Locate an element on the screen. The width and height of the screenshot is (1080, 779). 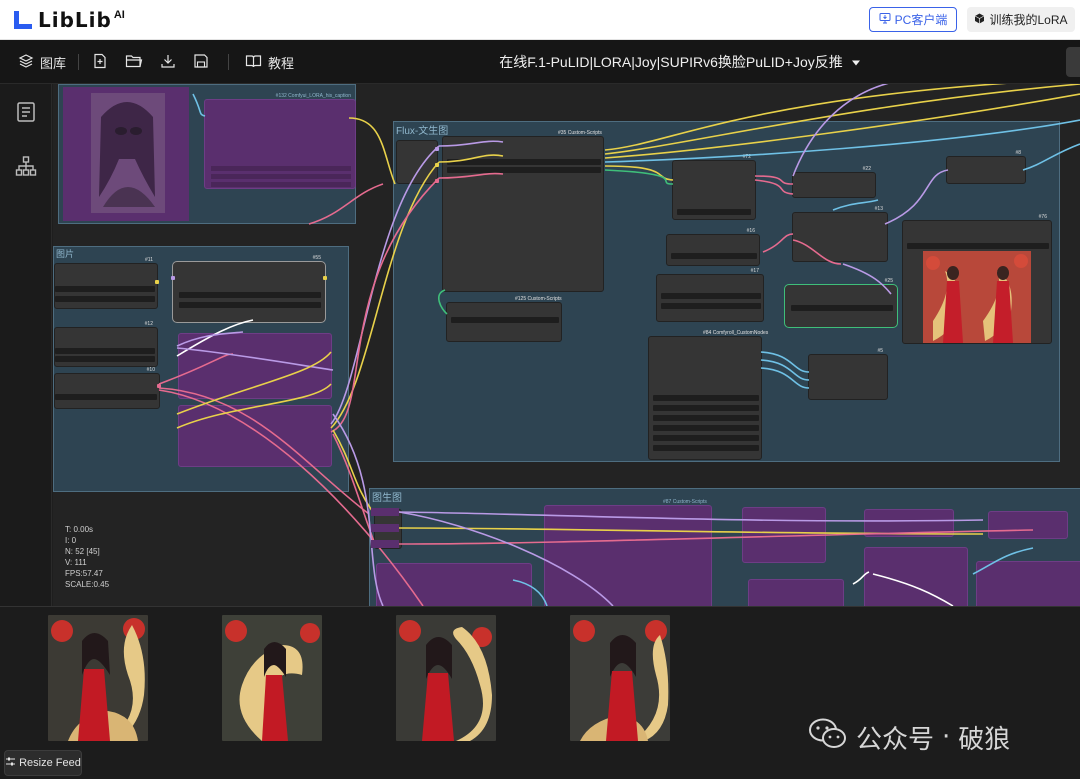
chevron-down-icon is located at coordinates (856, 62).